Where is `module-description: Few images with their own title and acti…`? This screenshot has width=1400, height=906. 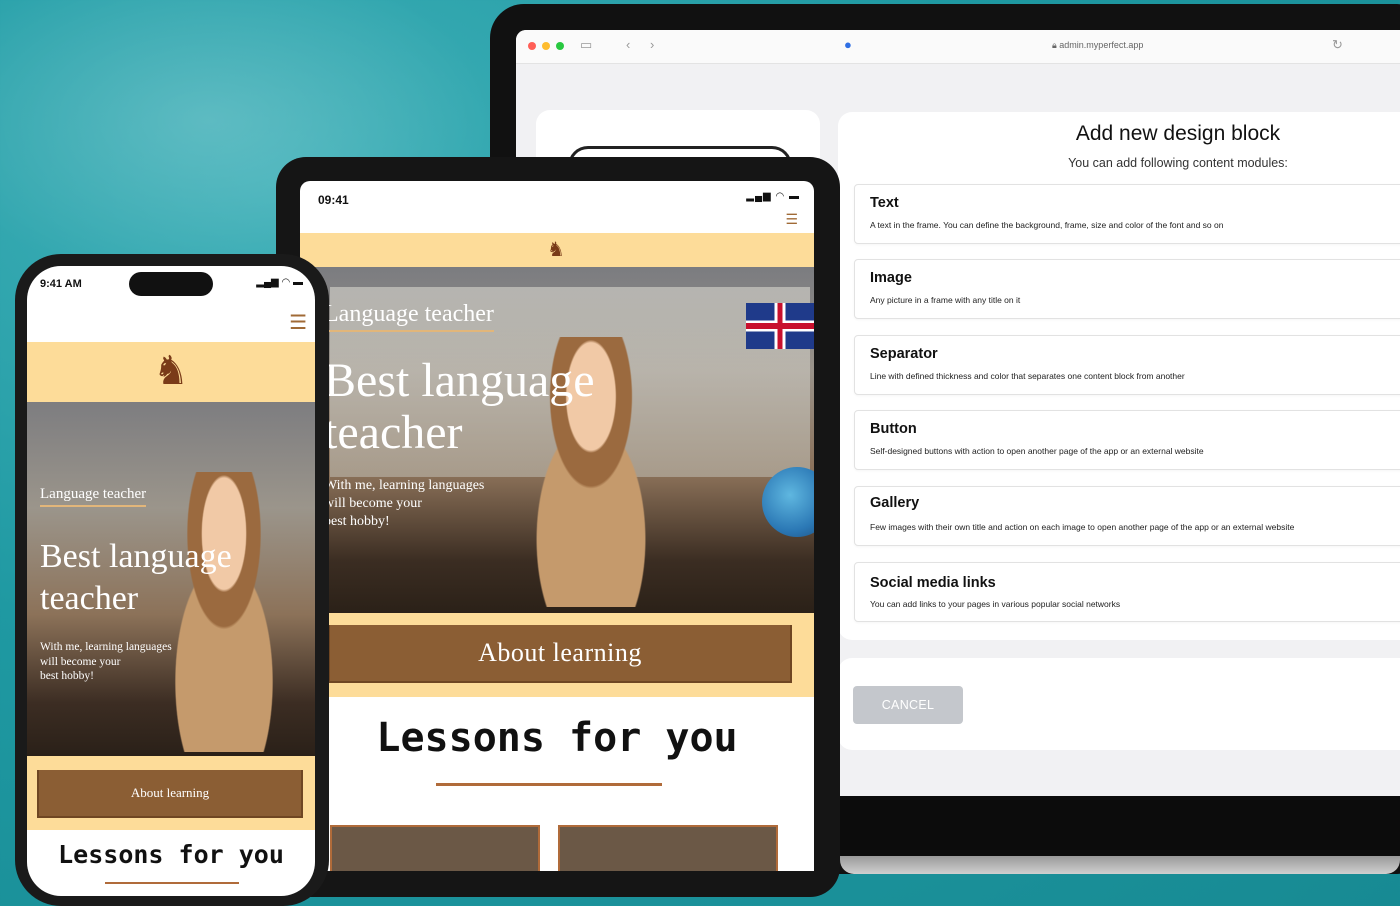 module-description: Few images with their own title and acti… is located at coordinates (1082, 527).